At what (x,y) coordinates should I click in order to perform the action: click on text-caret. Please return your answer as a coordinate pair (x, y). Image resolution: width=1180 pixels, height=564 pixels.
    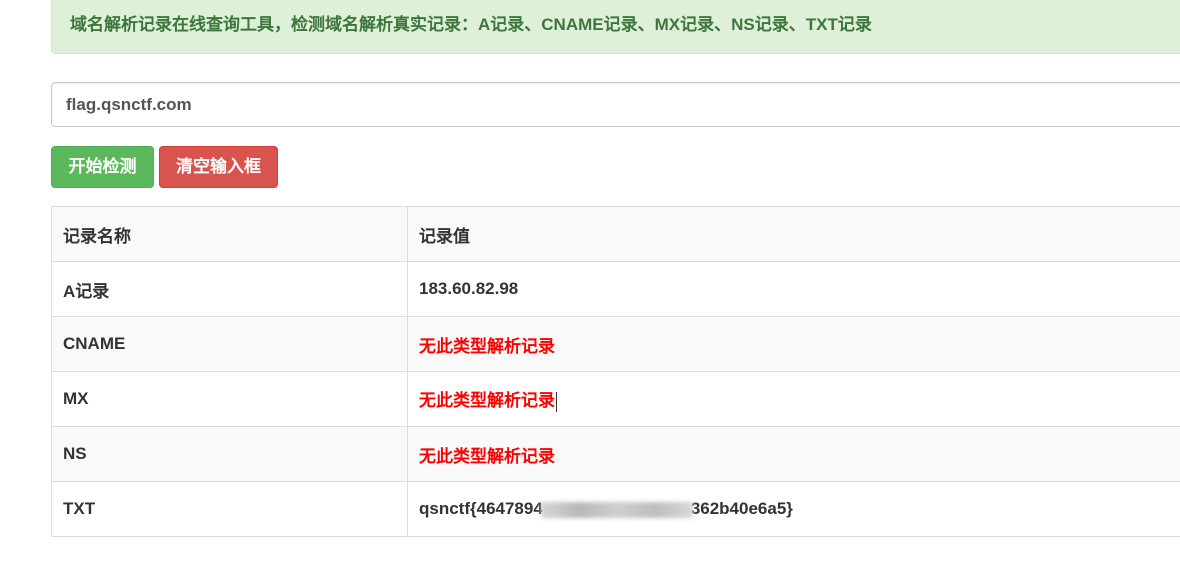
    Looking at the image, I should click on (556, 401).